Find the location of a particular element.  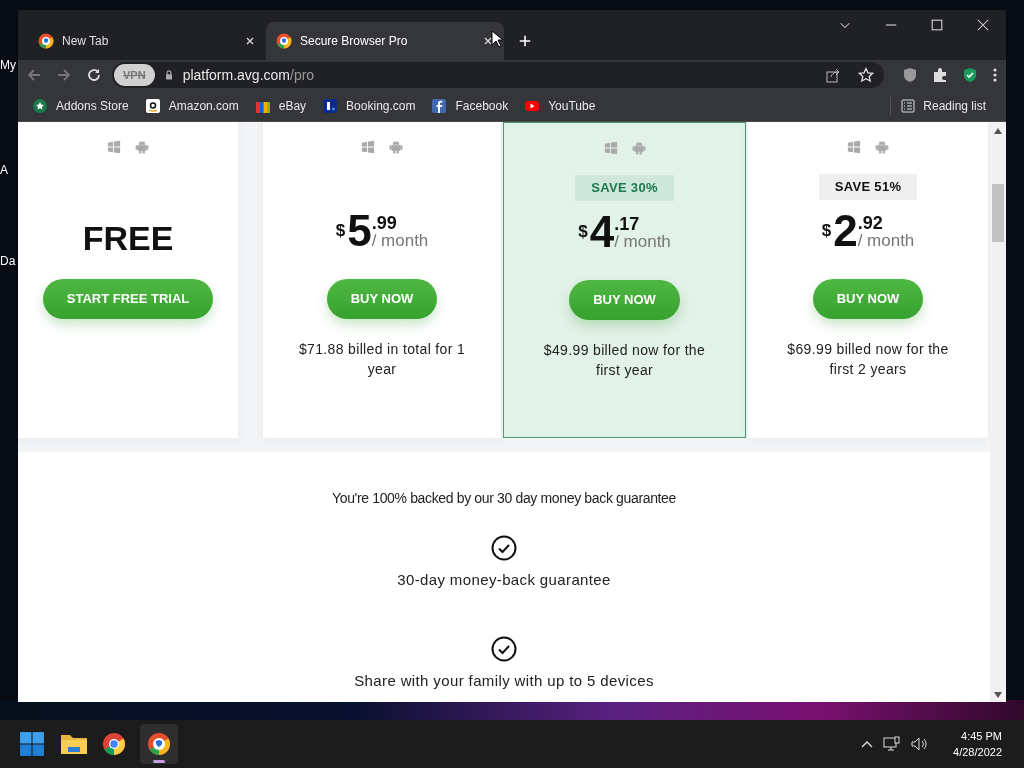

reload-icon is located at coordinates (94, 75).